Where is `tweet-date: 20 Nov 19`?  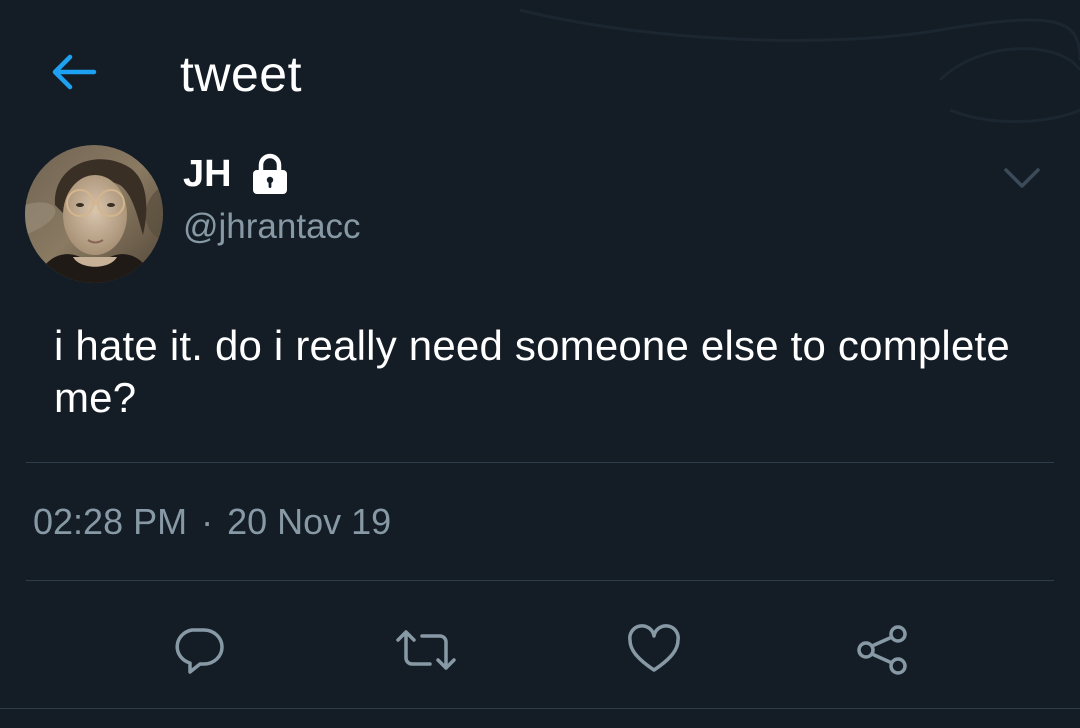
tweet-date: 20 Nov 19 is located at coordinates (309, 521).